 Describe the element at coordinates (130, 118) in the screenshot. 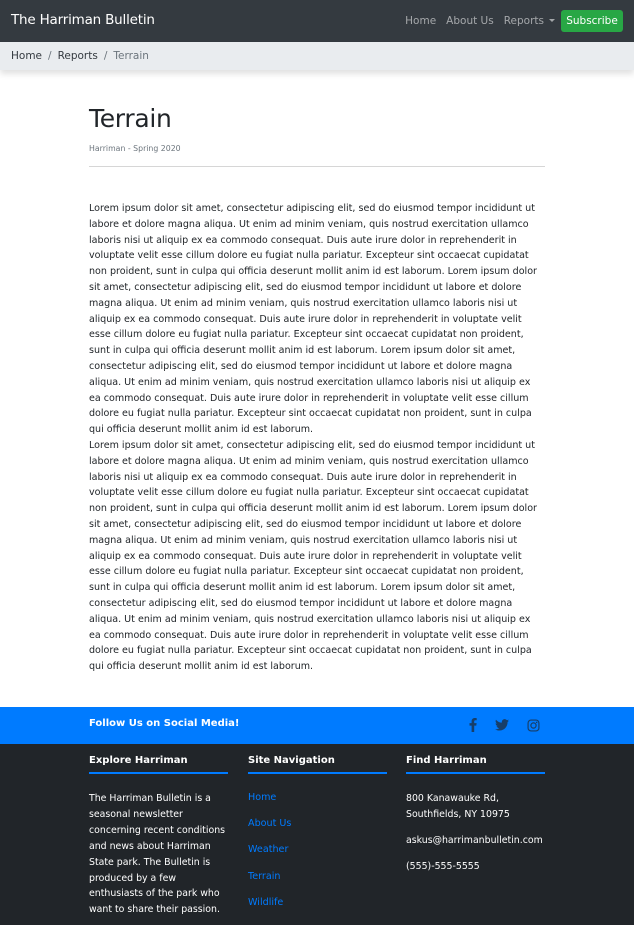

I see `page-title: Terrain` at that location.